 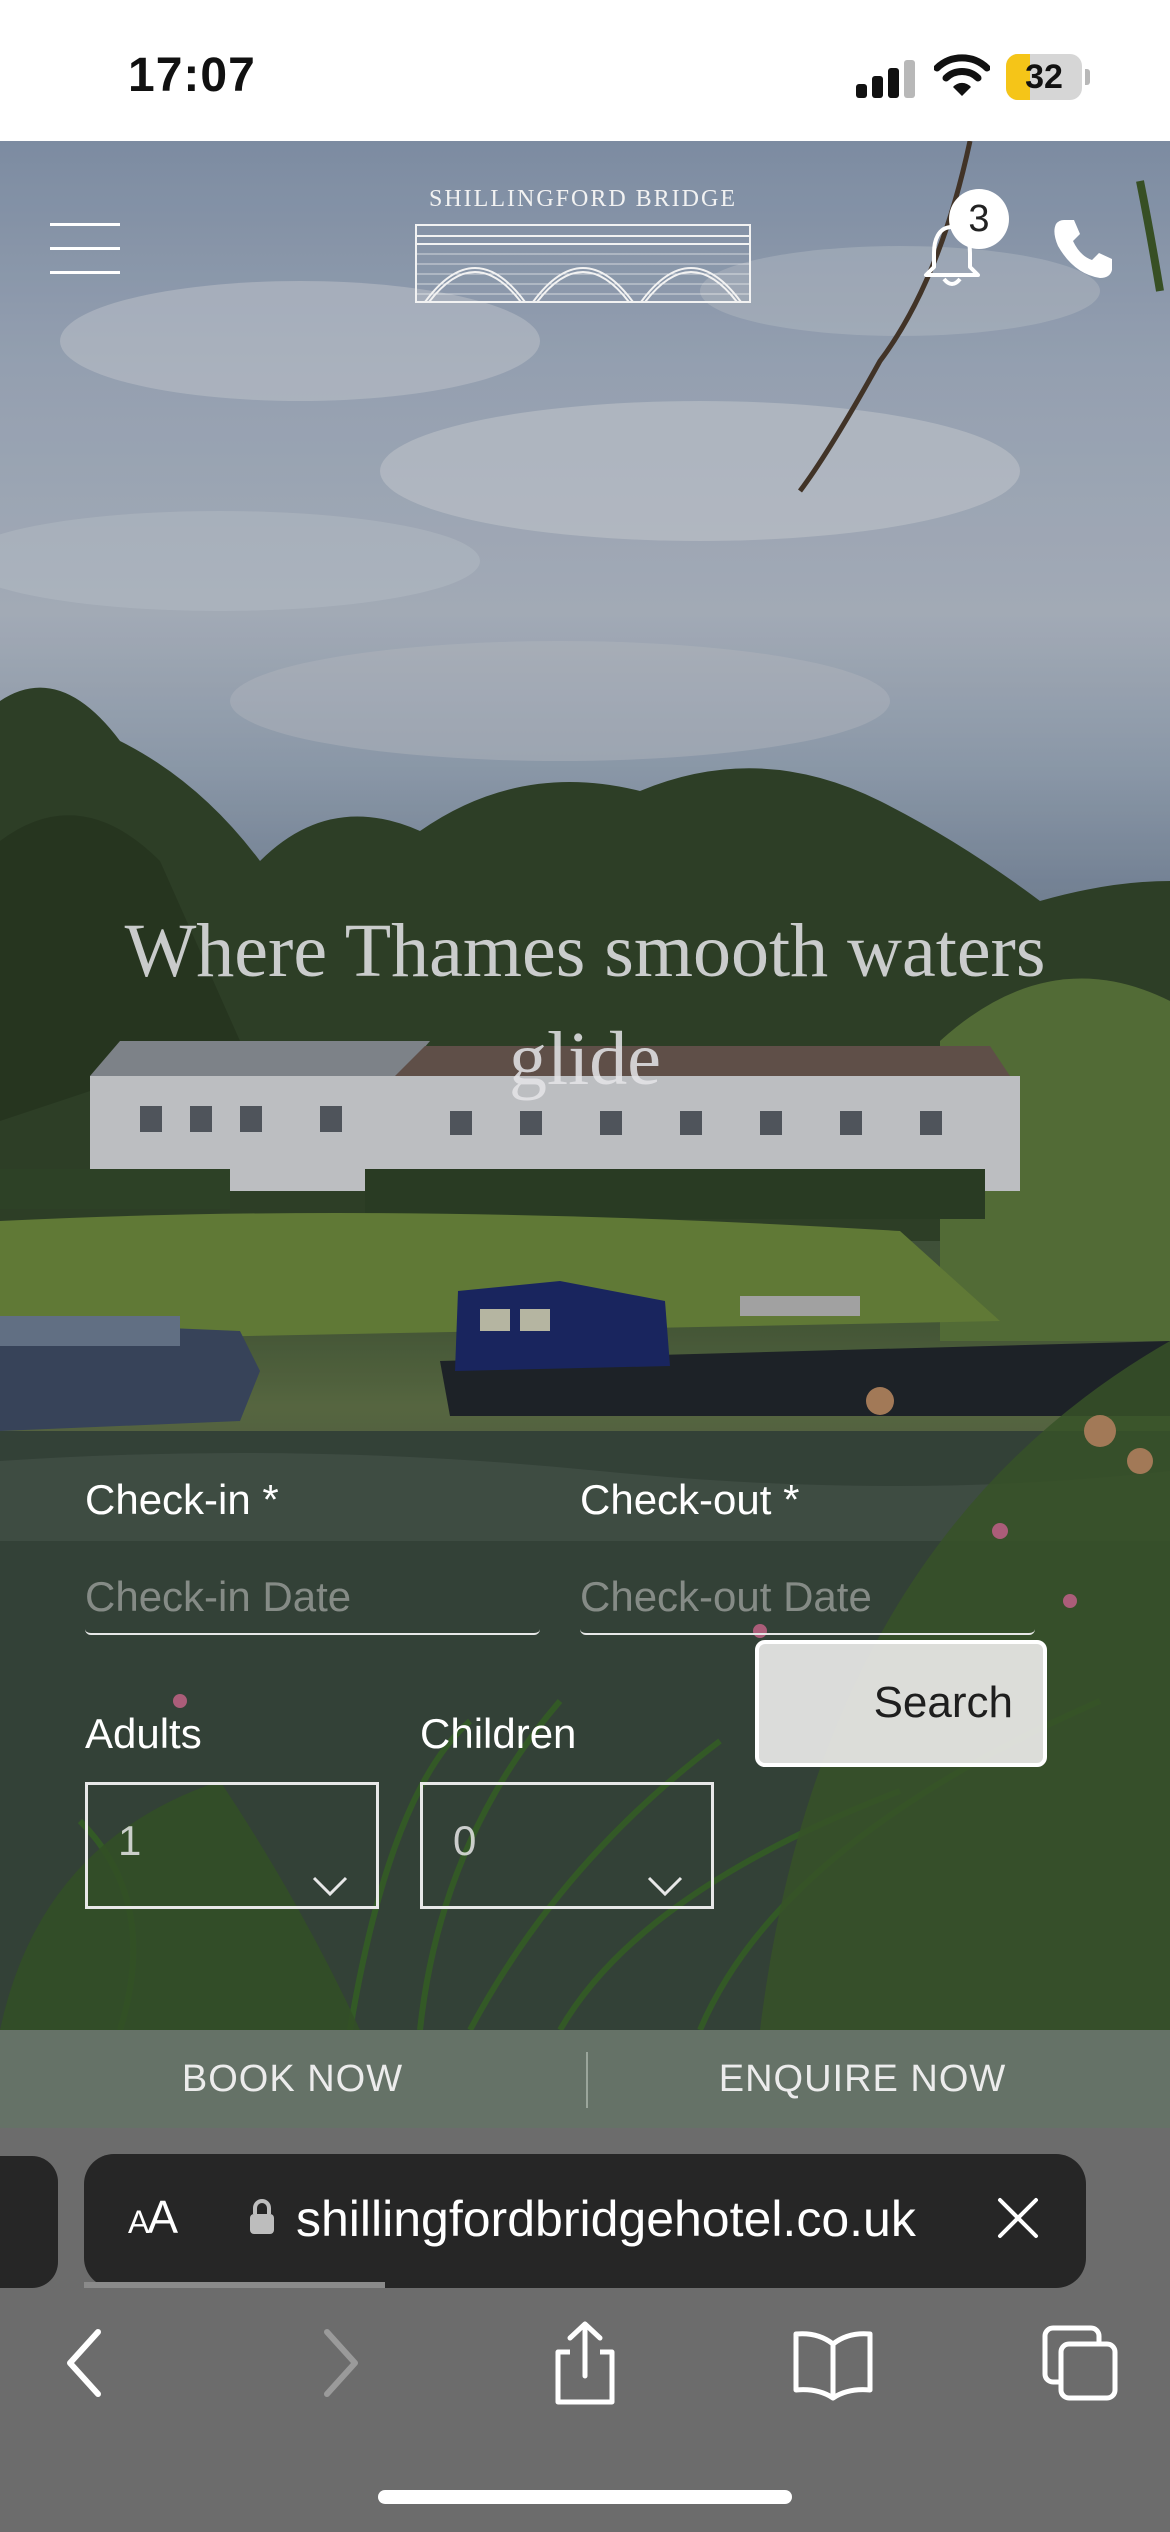 What do you see at coordinates (465, 1840) in the screenshot?
I see `children-value: 0` at bounding box center [465, 1840].